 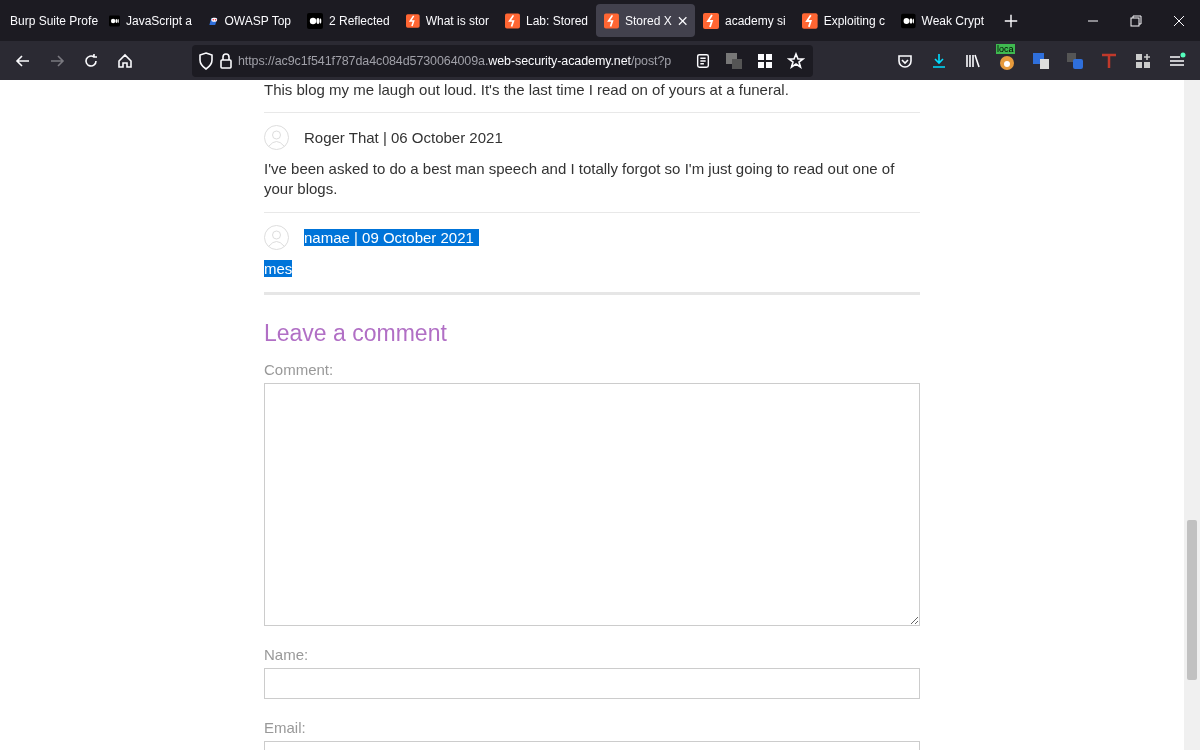 What do you see at coordinates (287, 654) in the screenshot?
I see `field-label: Name:` at bounding box center [287, 654].